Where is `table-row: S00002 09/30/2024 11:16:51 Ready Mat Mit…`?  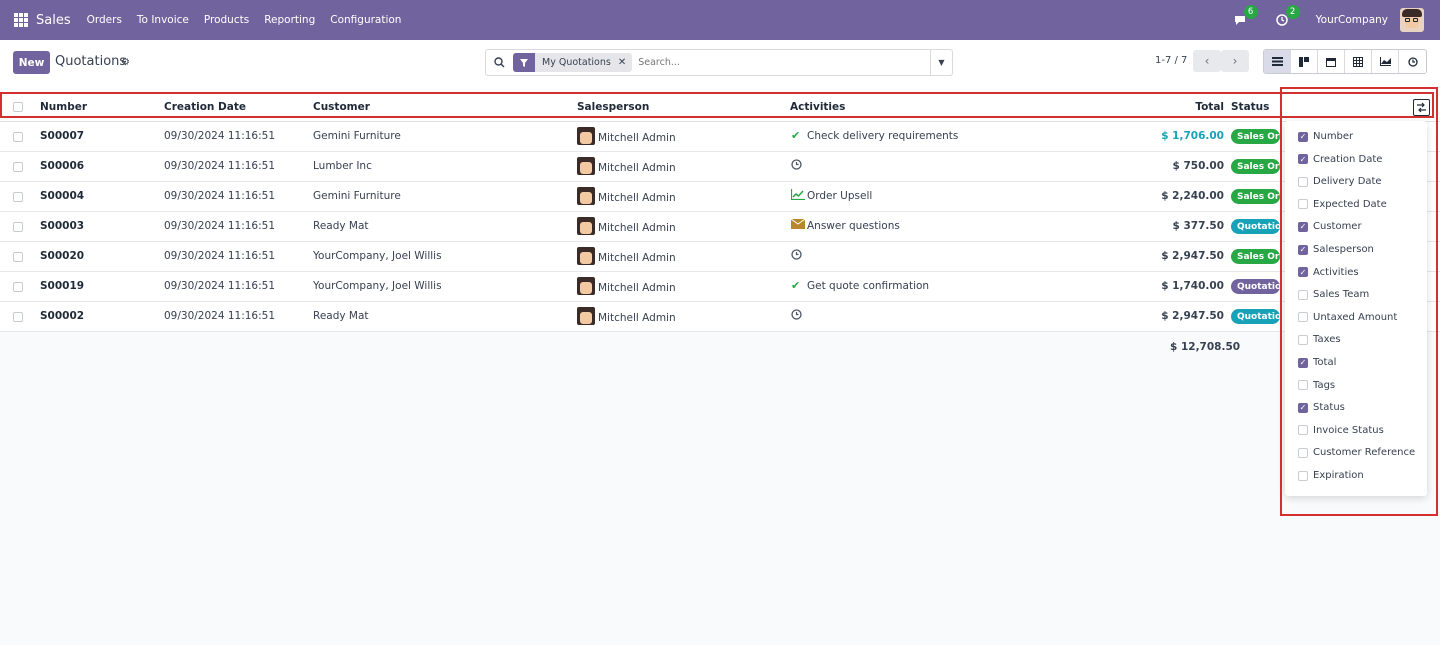
table-row: S00002 09/30/2024 11:16:51 Ready Mat Mit… is located at coordinates (720, 317).